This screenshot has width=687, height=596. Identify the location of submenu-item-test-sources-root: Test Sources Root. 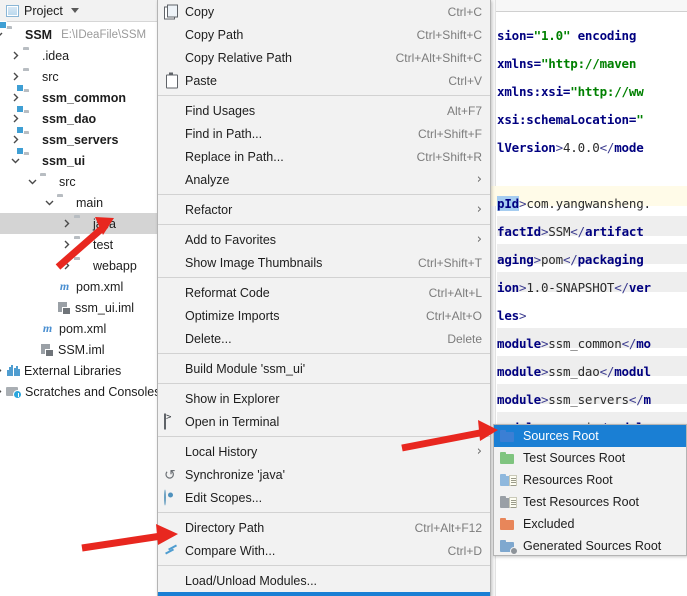
(590, 458).